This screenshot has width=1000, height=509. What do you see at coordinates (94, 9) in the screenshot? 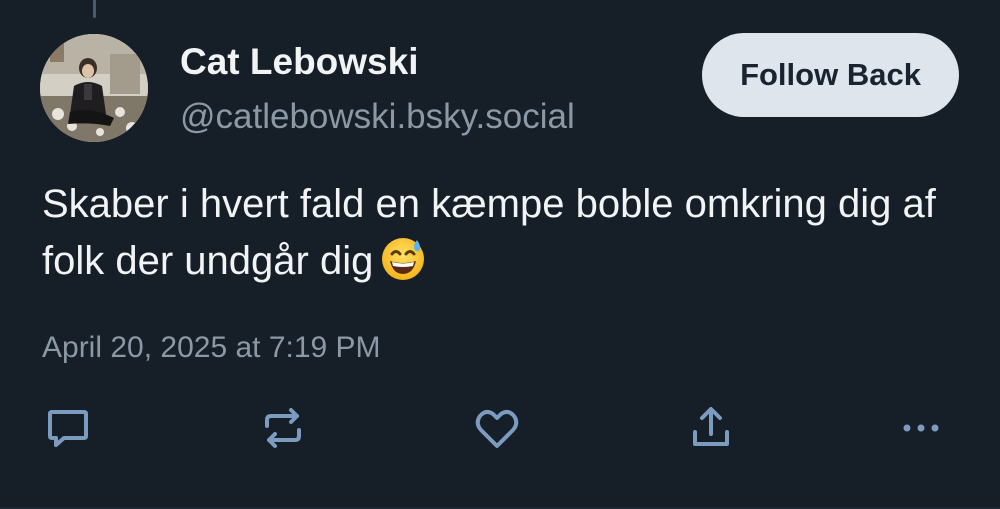
I see `thread-line` at bounding box center [94, 9].